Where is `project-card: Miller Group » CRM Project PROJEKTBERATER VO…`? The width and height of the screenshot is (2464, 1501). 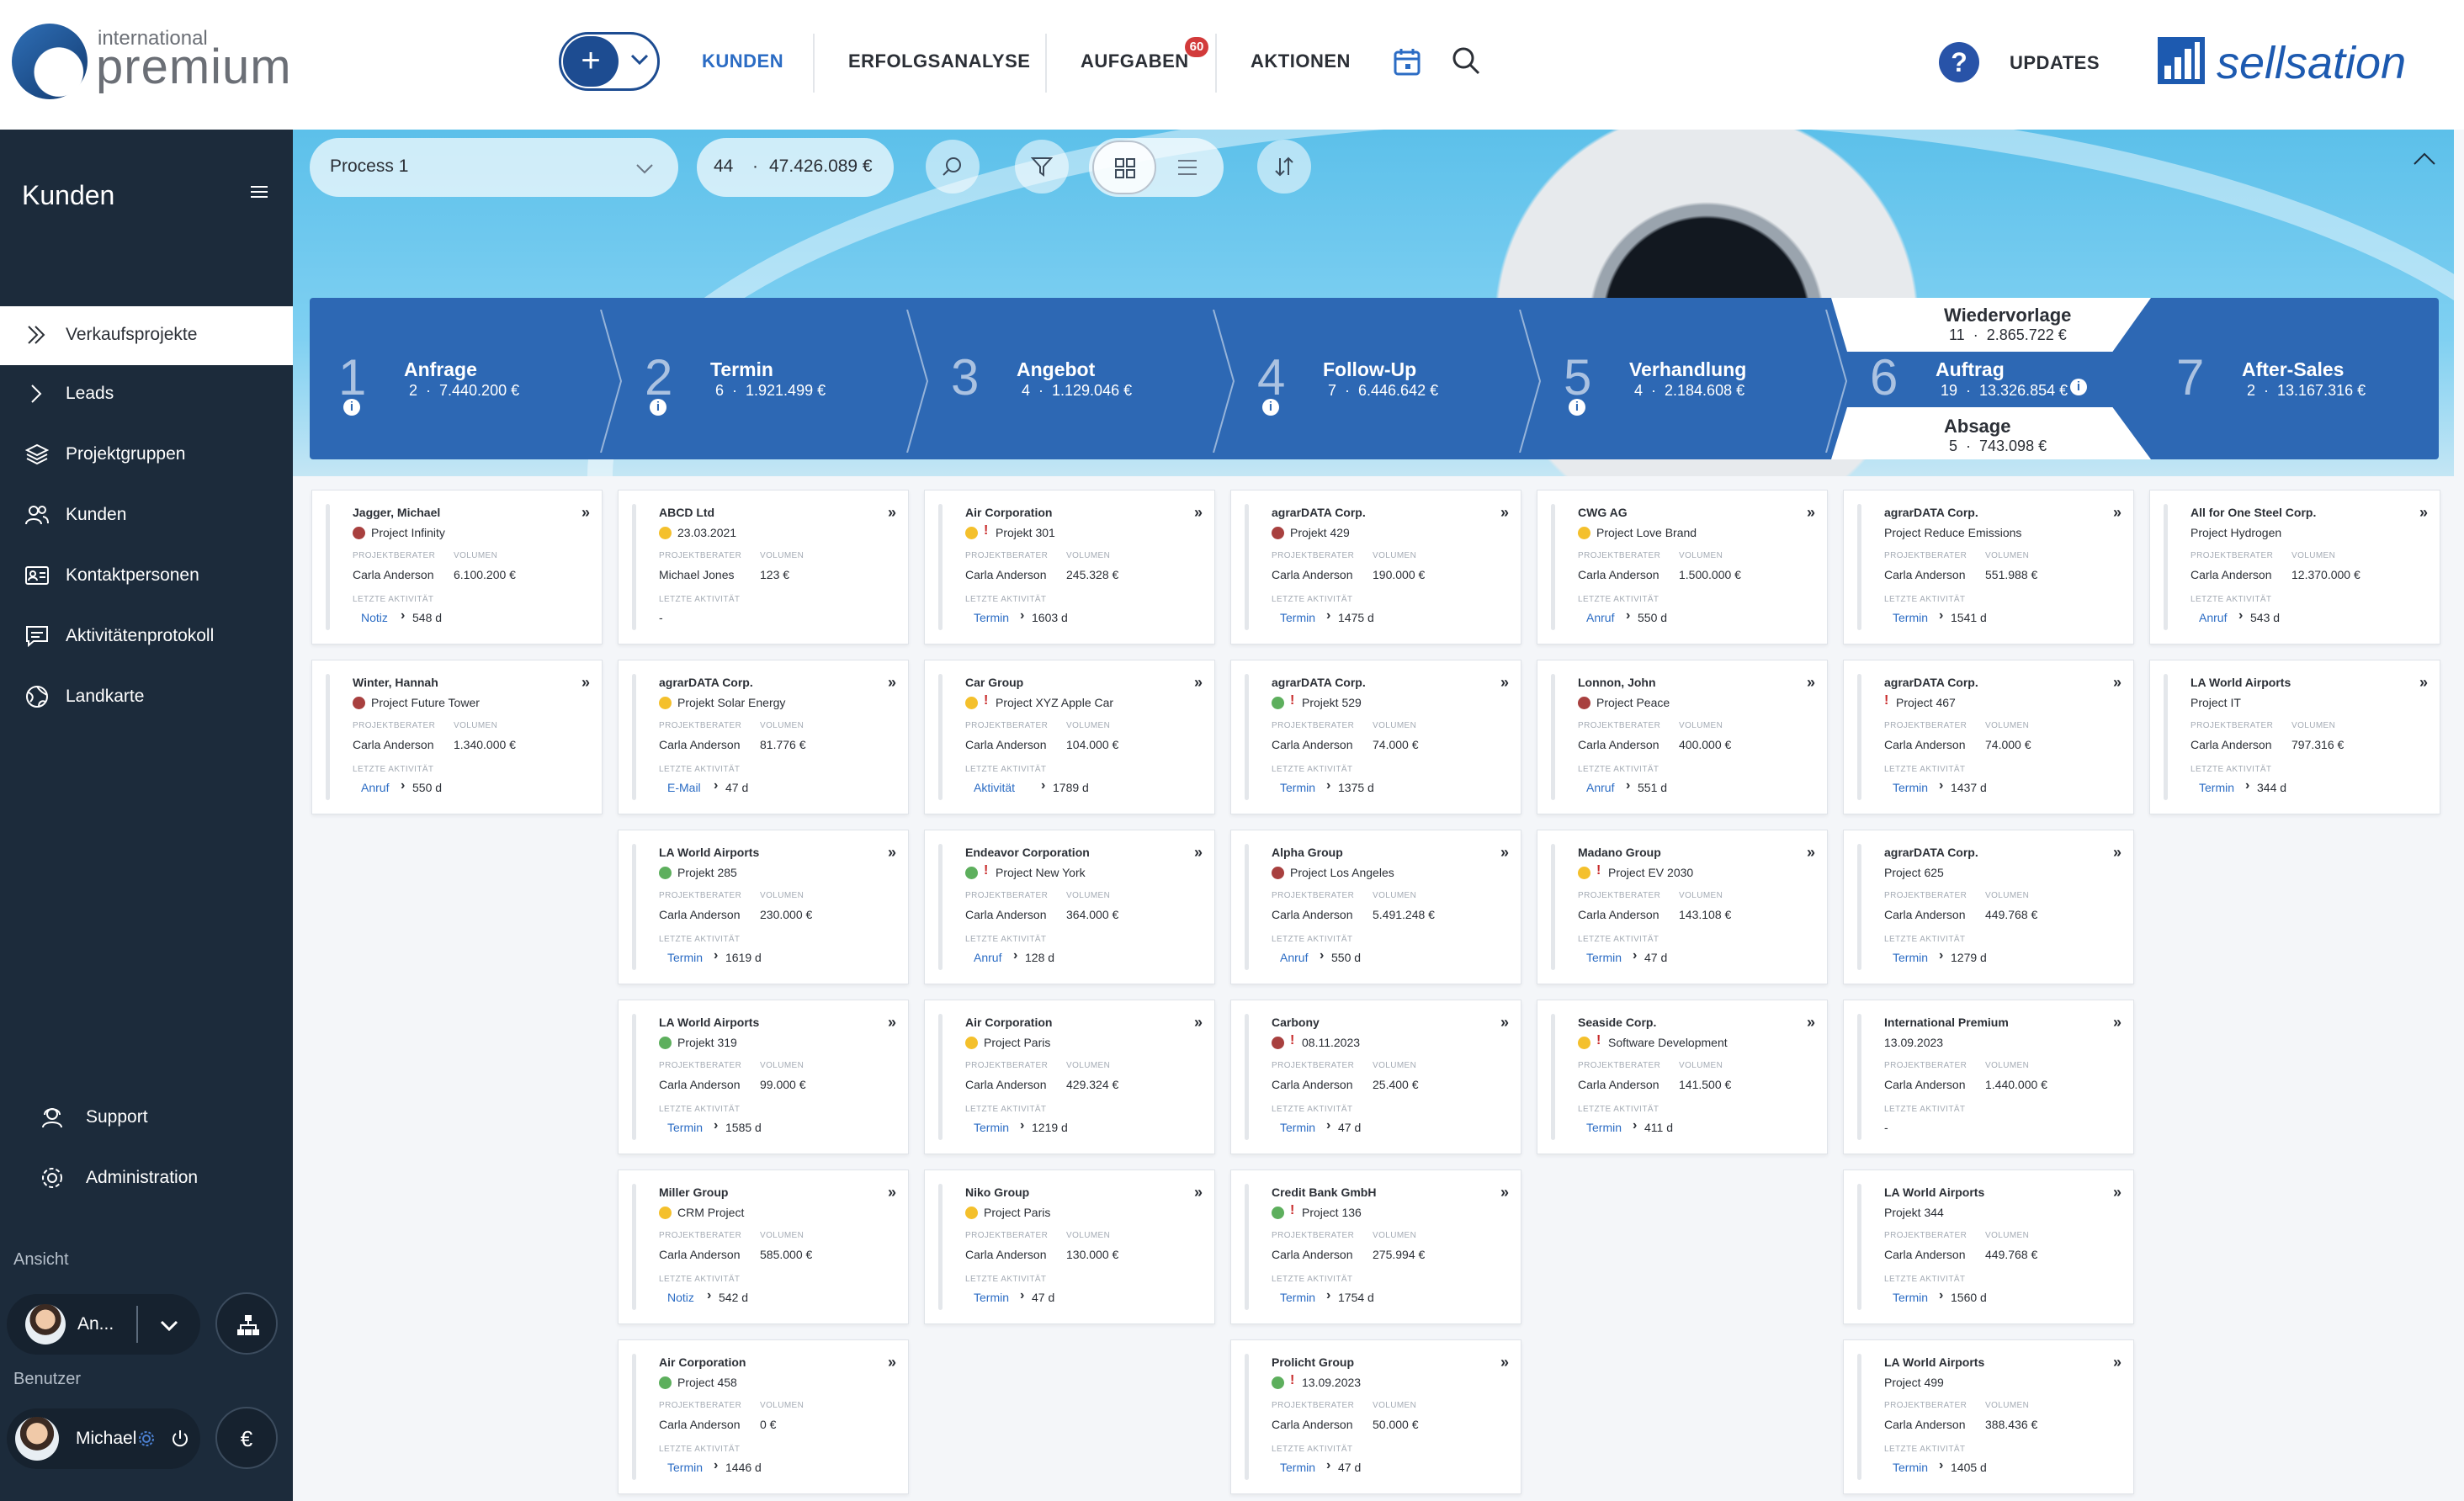 project-card: Miller Group » CRM Project PROJEKTBERATER VO… is located at coordinates (763, 1247).